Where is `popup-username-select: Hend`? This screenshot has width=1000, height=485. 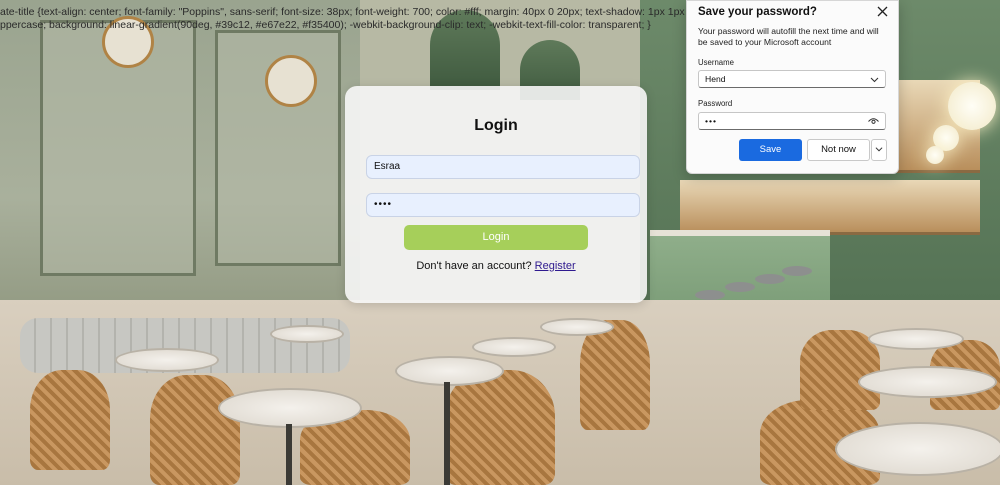
popup-username-select: Hend is located at coordinates (792, 79).